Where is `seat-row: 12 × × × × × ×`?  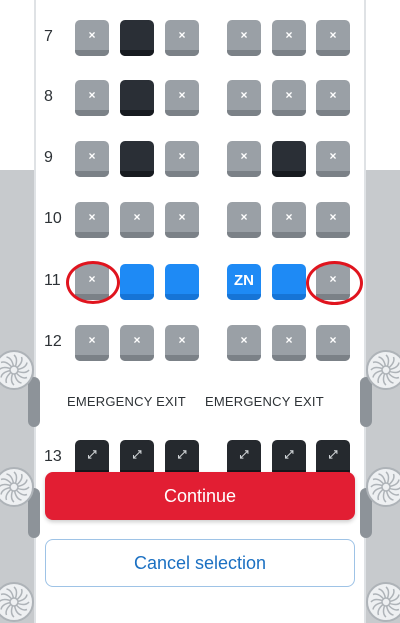 seat-row: 12 × × × × × × is located at coordinates (200, 345).